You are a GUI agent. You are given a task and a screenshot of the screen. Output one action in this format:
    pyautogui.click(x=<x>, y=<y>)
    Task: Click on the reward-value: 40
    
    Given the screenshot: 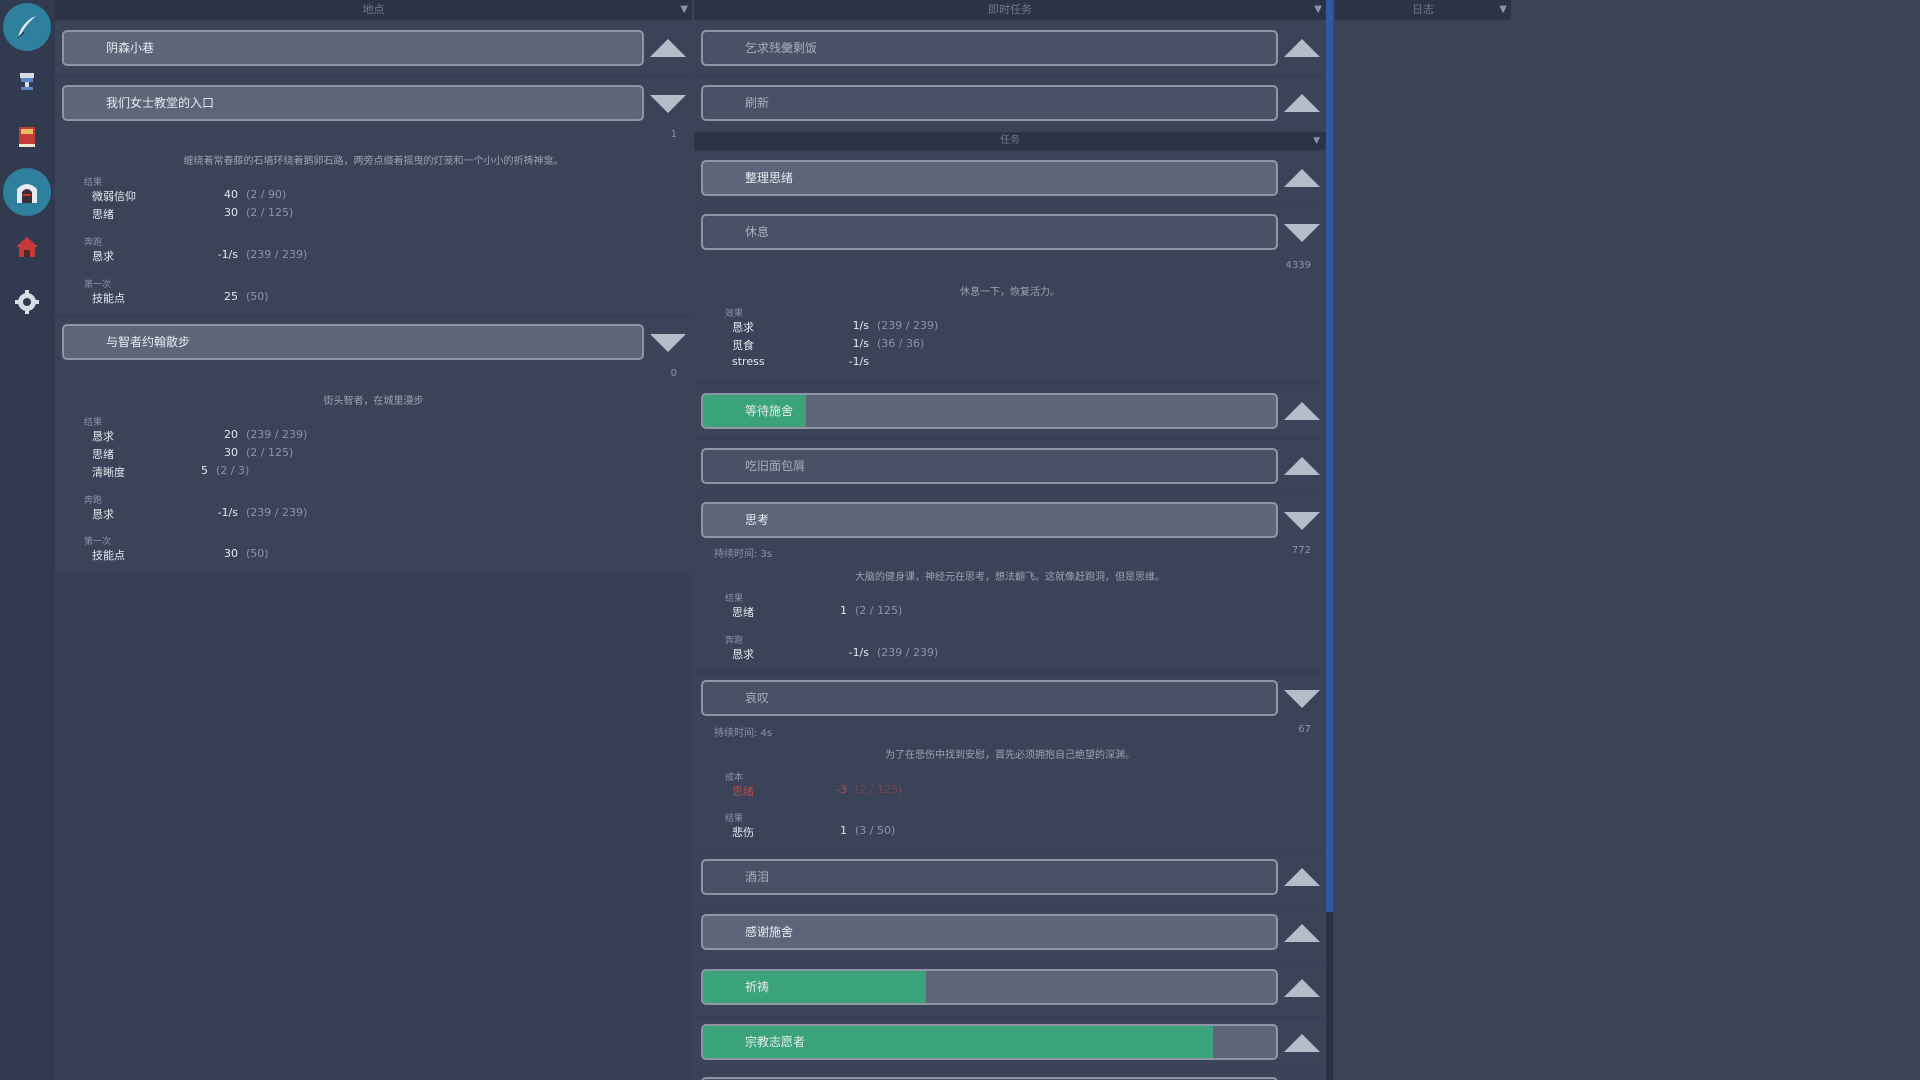 What is the action you would take?
    pyautogui.click(x=231, y=194)
    